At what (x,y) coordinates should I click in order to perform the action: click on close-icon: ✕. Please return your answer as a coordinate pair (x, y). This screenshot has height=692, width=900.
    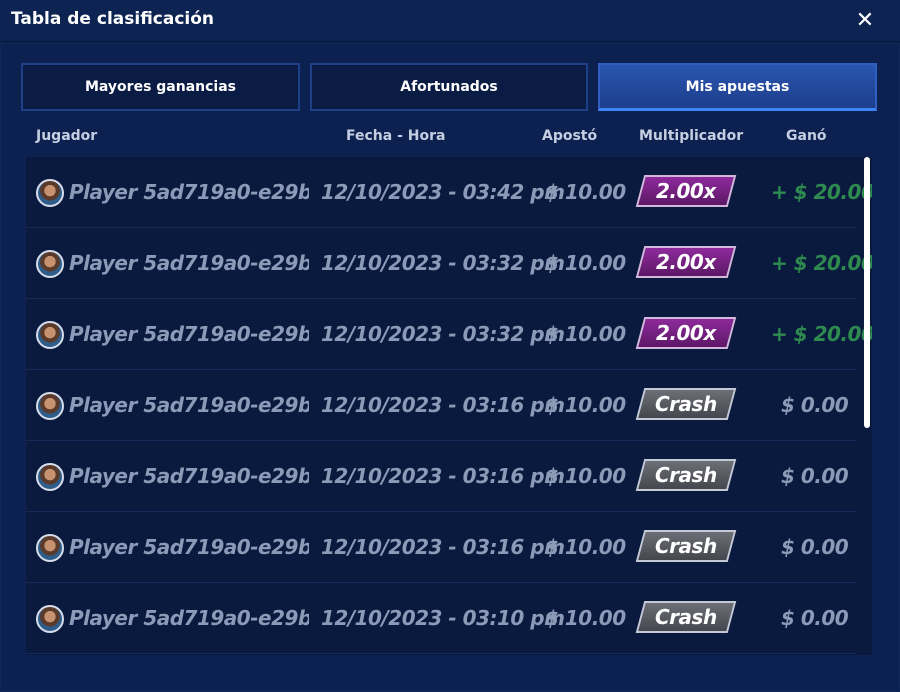
    Looking at the image, I should click on (865, 21).